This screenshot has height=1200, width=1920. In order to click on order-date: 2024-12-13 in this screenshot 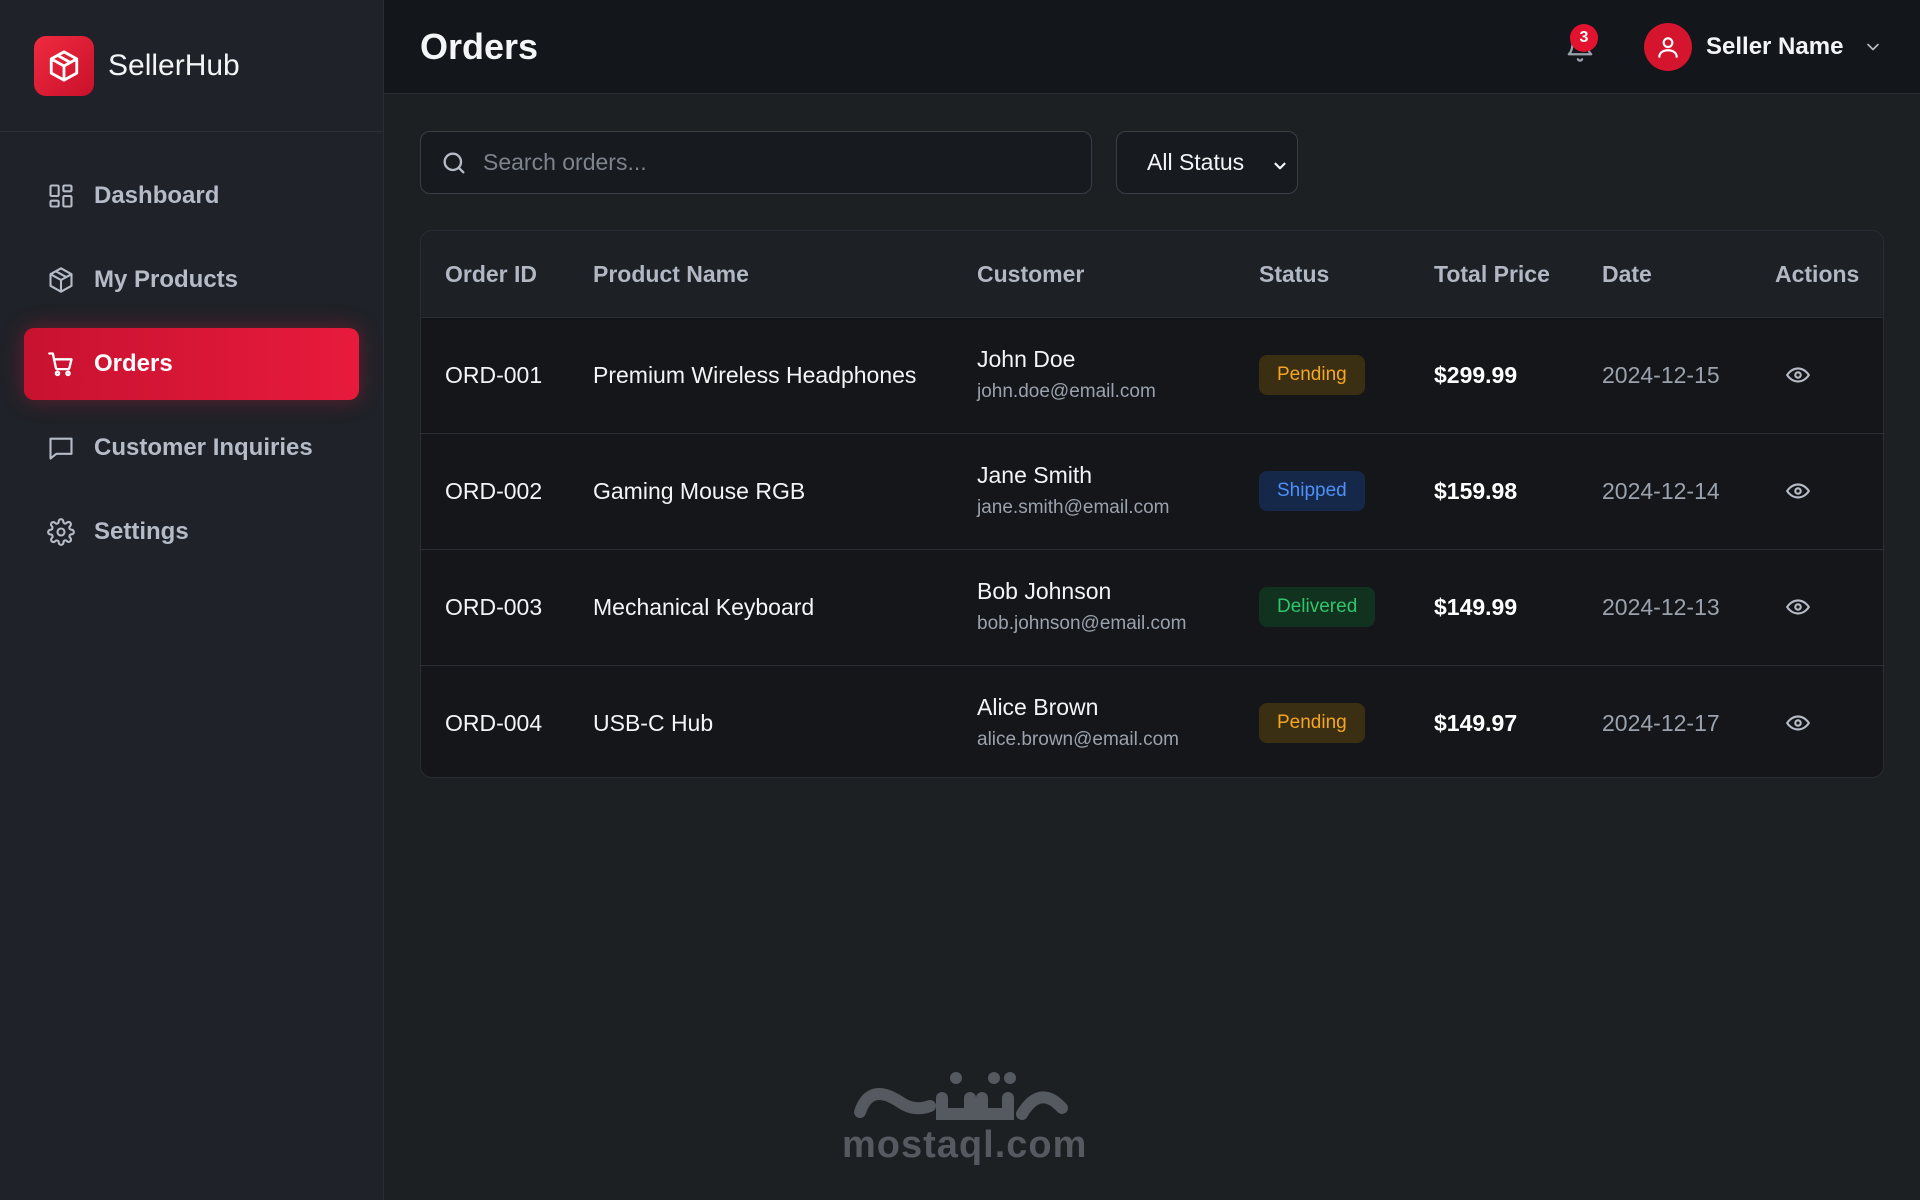, I will do `click(1661, 607)`.